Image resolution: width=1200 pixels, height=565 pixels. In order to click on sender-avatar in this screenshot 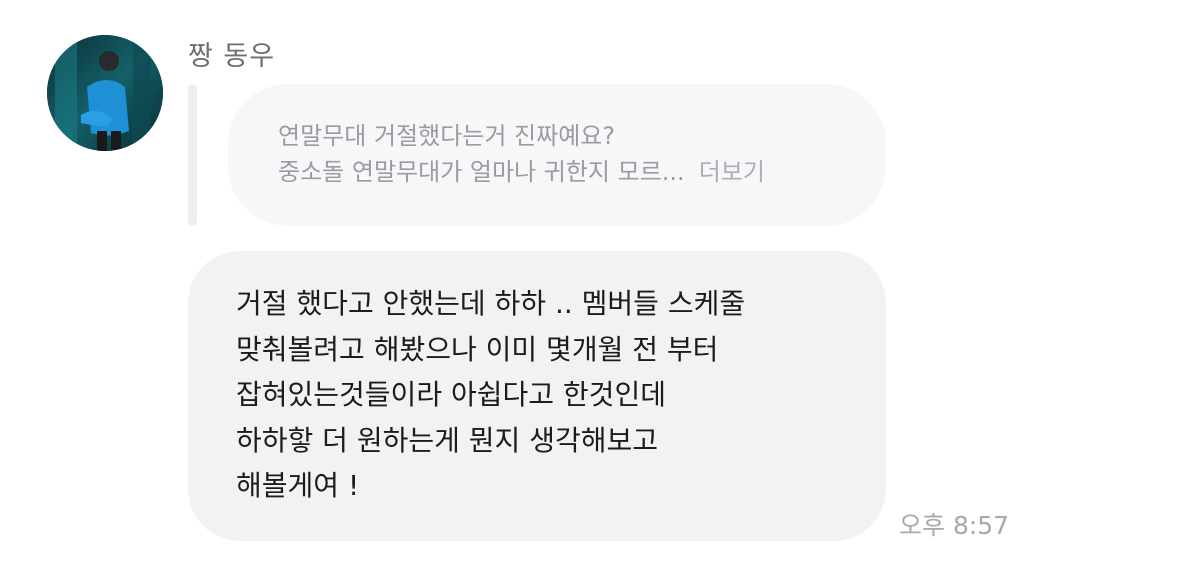, I will do `click(105, 93)`.